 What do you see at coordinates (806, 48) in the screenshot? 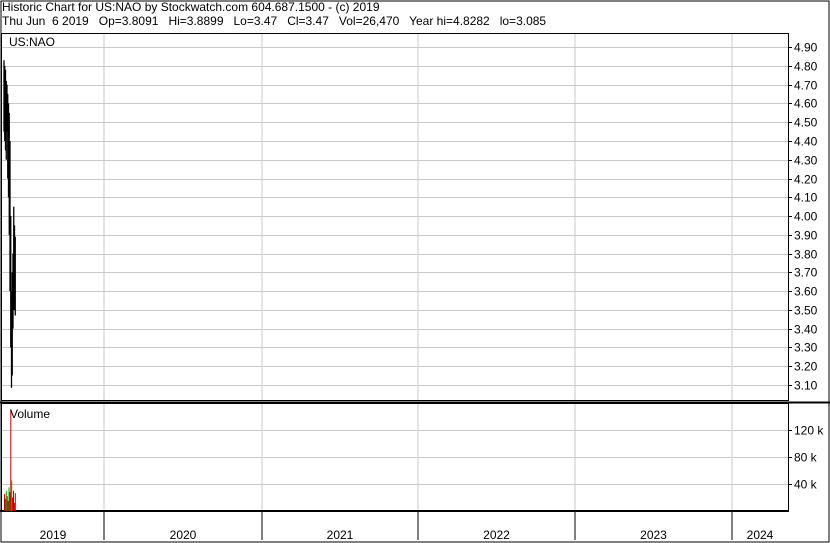
I see `price-tick-label: 4.90` at bounding box center [806, 48].